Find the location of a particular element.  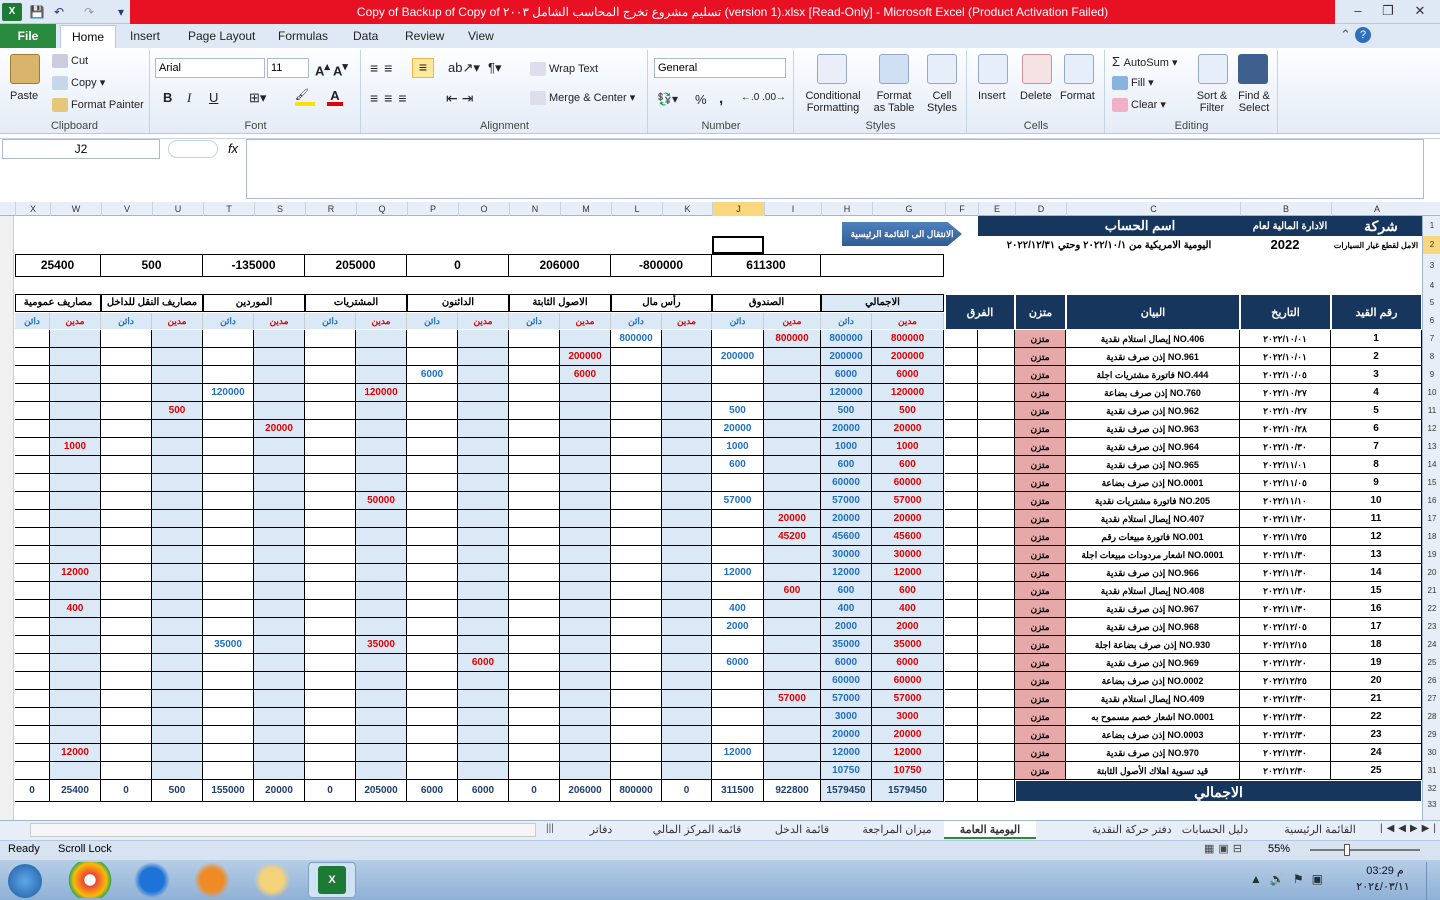

format-as-table-button: Format as Table is located at coordinates (894, 102).